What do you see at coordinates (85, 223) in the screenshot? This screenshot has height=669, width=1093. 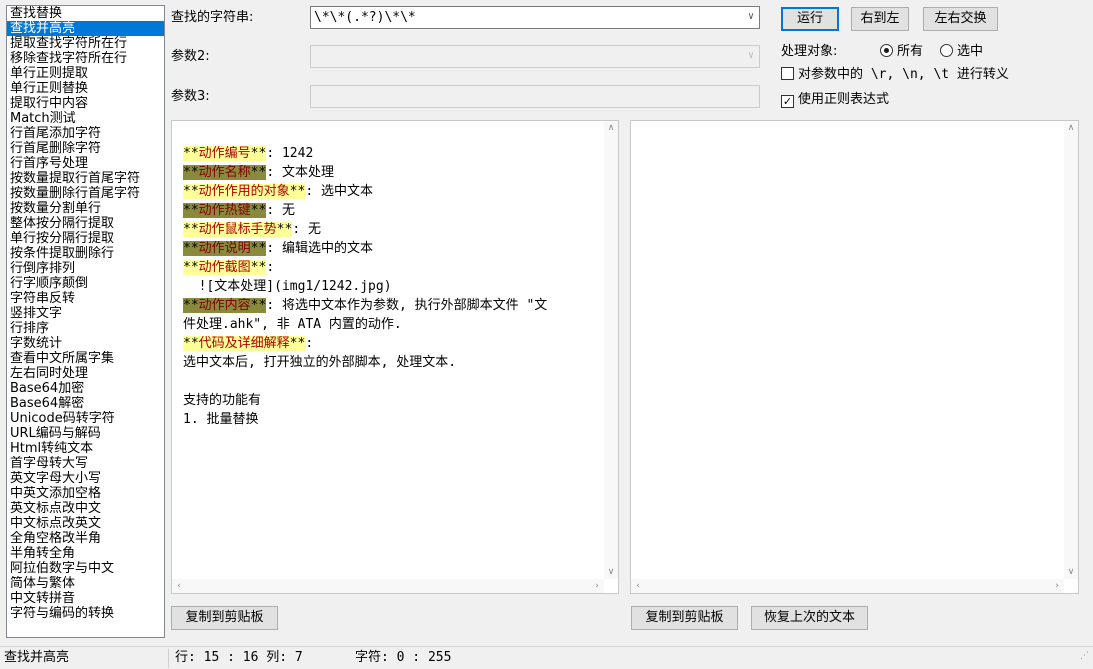 I see `function-list-item: 整体按分隔行提取` at bounding box center [85, 223].